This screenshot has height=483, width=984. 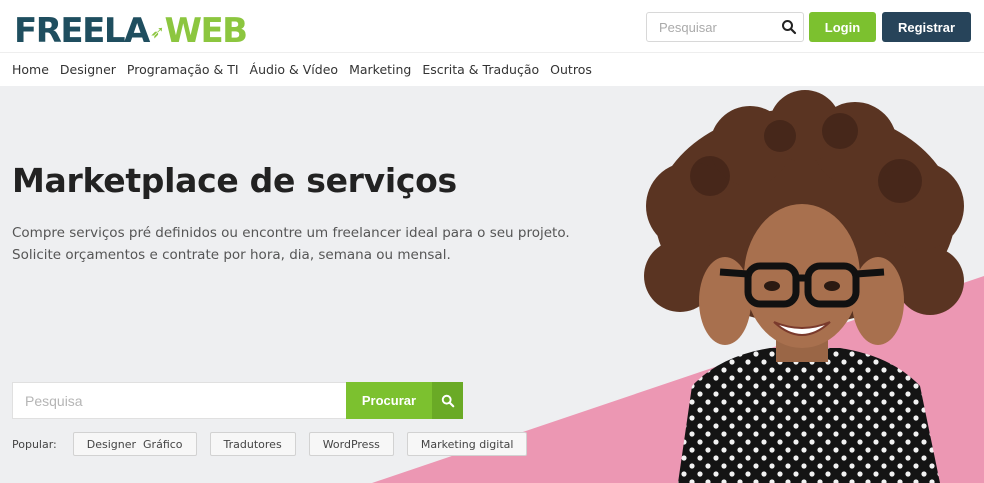 I want to click on hero-title: Marketplace de serviços, so click(x=234, y=180).